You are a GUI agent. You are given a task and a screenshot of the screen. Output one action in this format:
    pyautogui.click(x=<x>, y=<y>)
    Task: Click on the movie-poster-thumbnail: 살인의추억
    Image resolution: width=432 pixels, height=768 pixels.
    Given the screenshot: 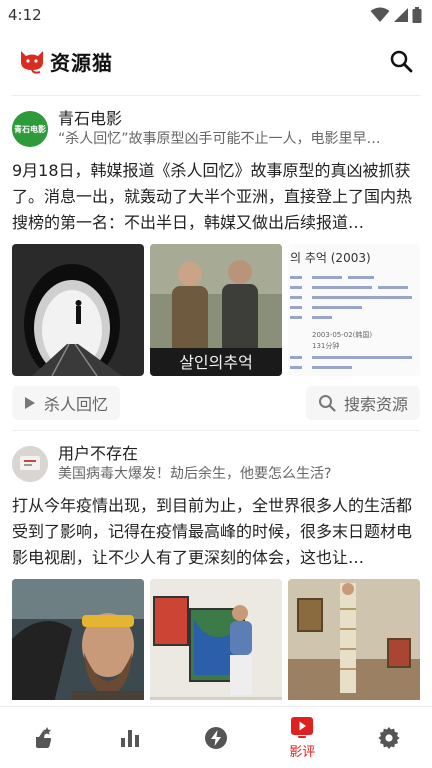 What is the action you would take?
    pyautogui.click(x=216, y=310)
    